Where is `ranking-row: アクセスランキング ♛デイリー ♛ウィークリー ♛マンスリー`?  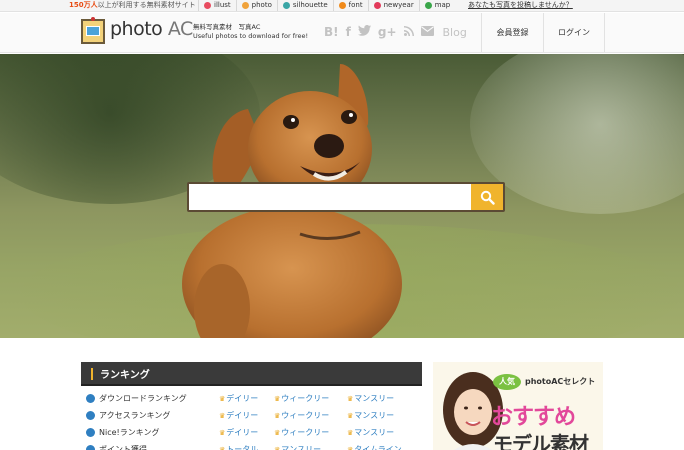
ranking-row: アクセスランキング ♛デイリー ♛ウィークリー ♛マンスリー is located at coordinates (253, 416).